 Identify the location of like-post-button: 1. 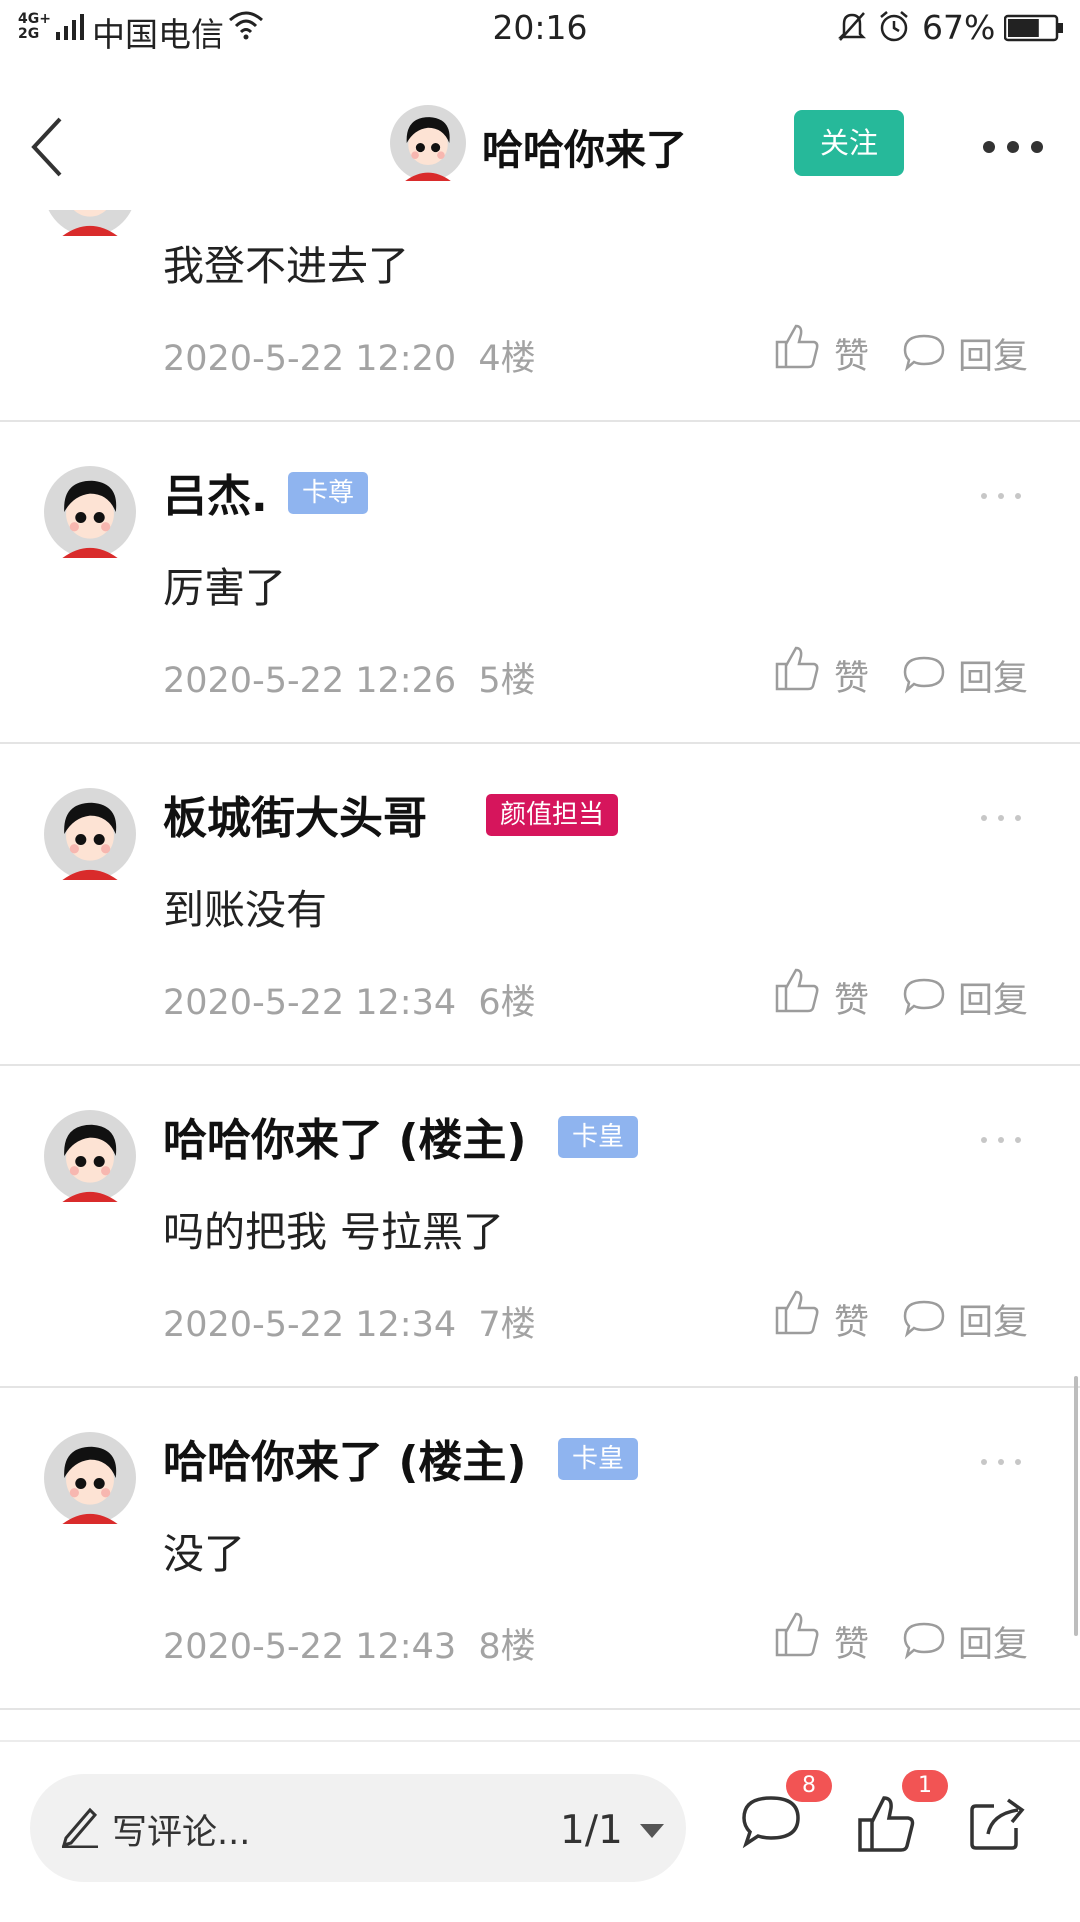
(902, 1816).